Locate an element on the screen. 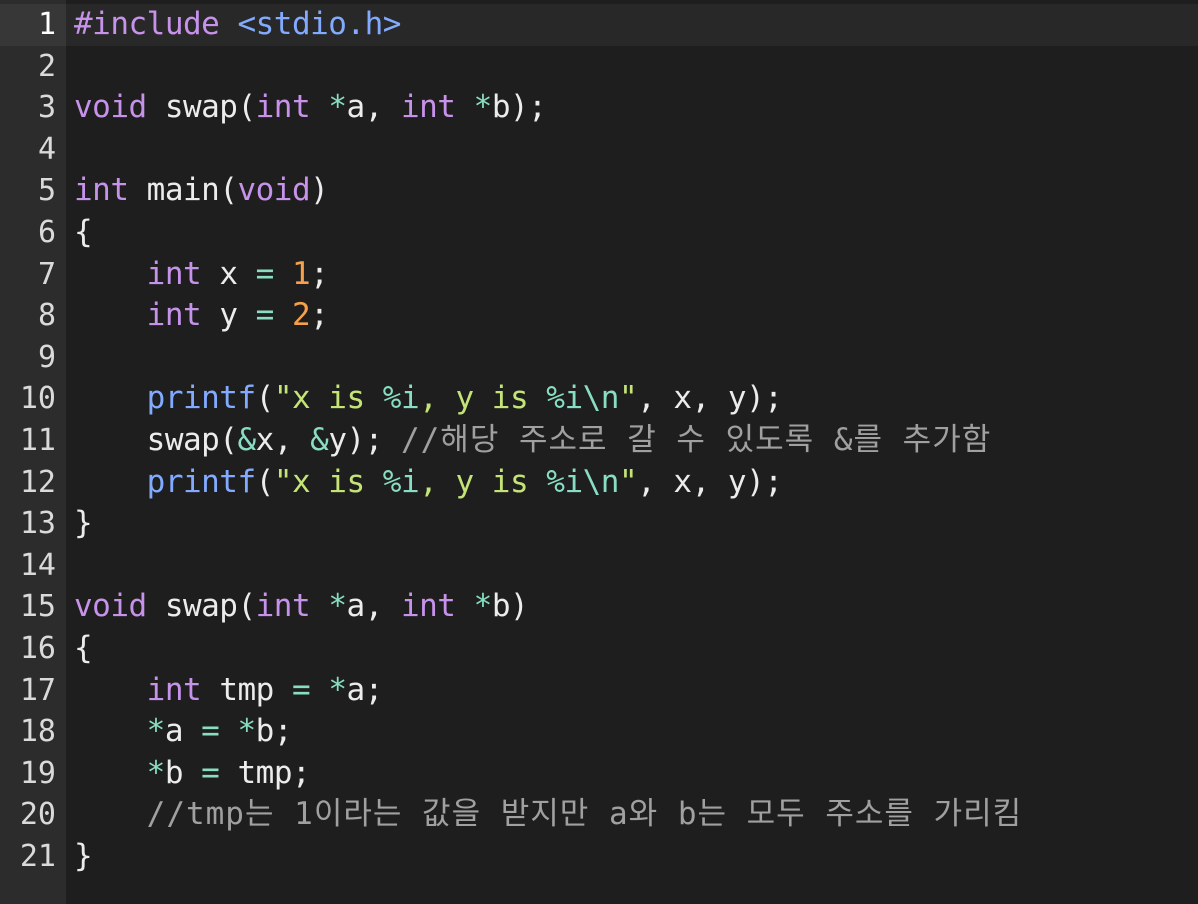  line-number: 14 is located at coordinates (37, 565).